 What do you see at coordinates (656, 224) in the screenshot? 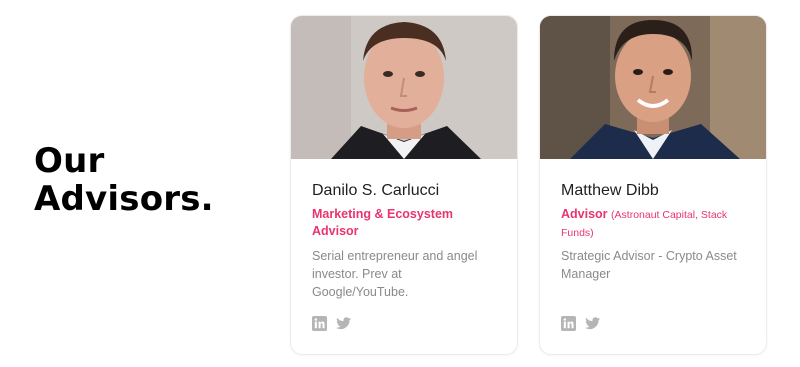
I see `advisor-role: Advisor (Astronaut Capital, Stack Funds)` at bounding box center [656, 224].